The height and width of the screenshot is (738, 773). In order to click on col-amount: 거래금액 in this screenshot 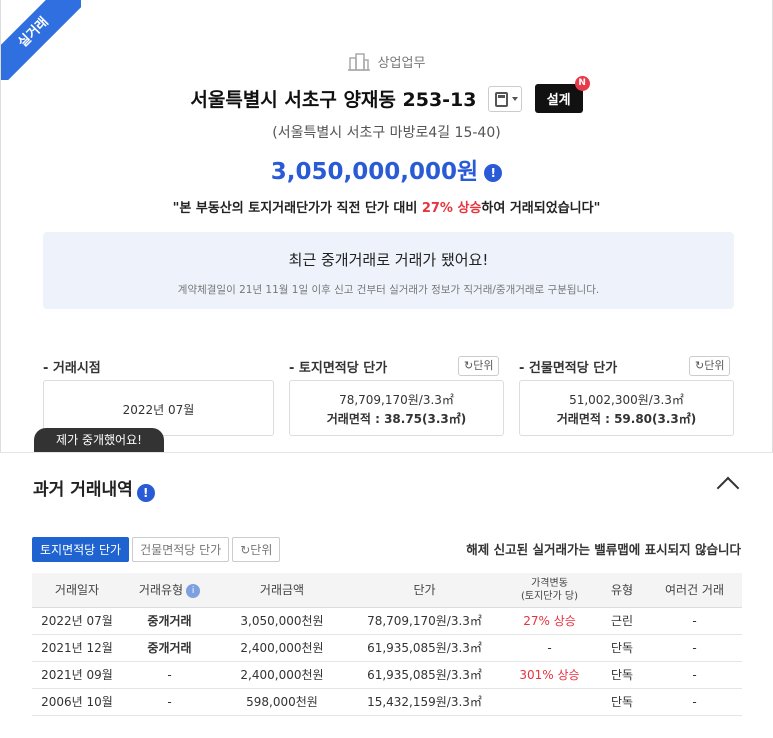, I will do `click(282, 590)`.